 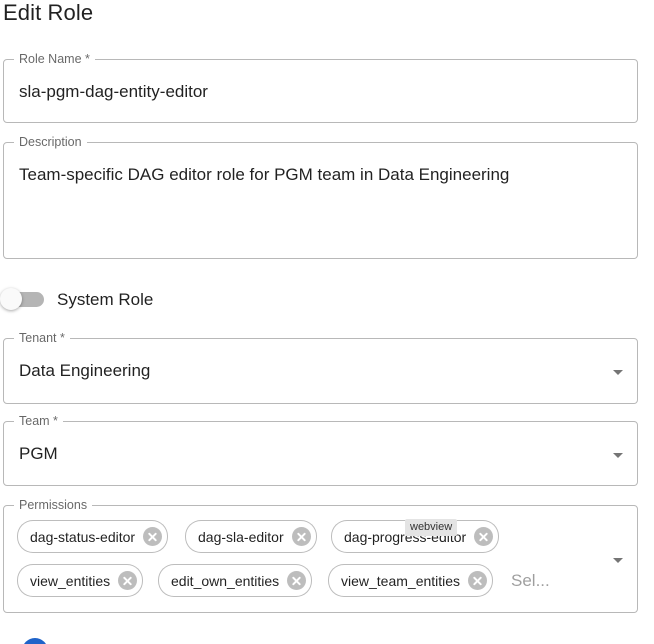 What do you see at coordinates (83, 536) in the screenshot?
I see `permission-chip-label: dag-status-editor` at bounding box center [83, 536].